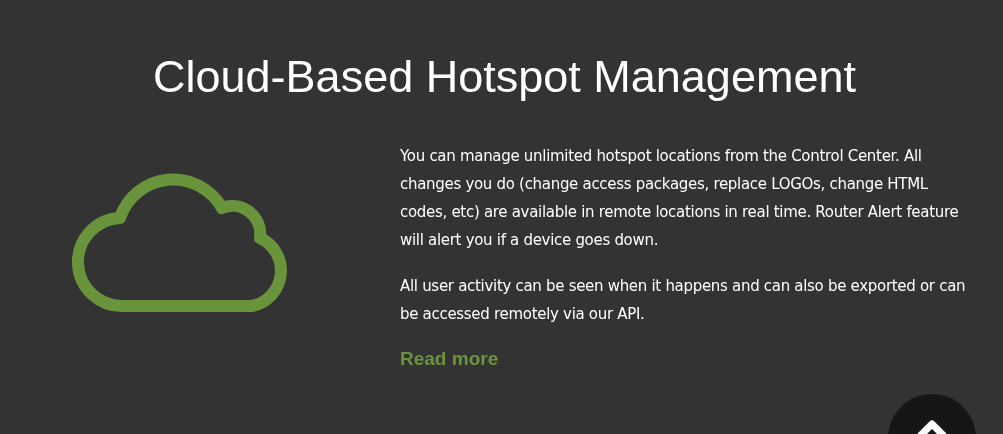  I want to click on read-more-link: Read more, so click(449, 359).